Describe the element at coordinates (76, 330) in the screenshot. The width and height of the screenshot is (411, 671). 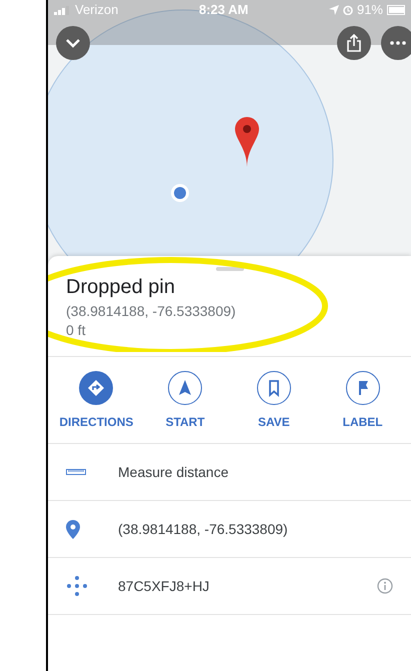
I see `place-distance: 0 ft` at that location.